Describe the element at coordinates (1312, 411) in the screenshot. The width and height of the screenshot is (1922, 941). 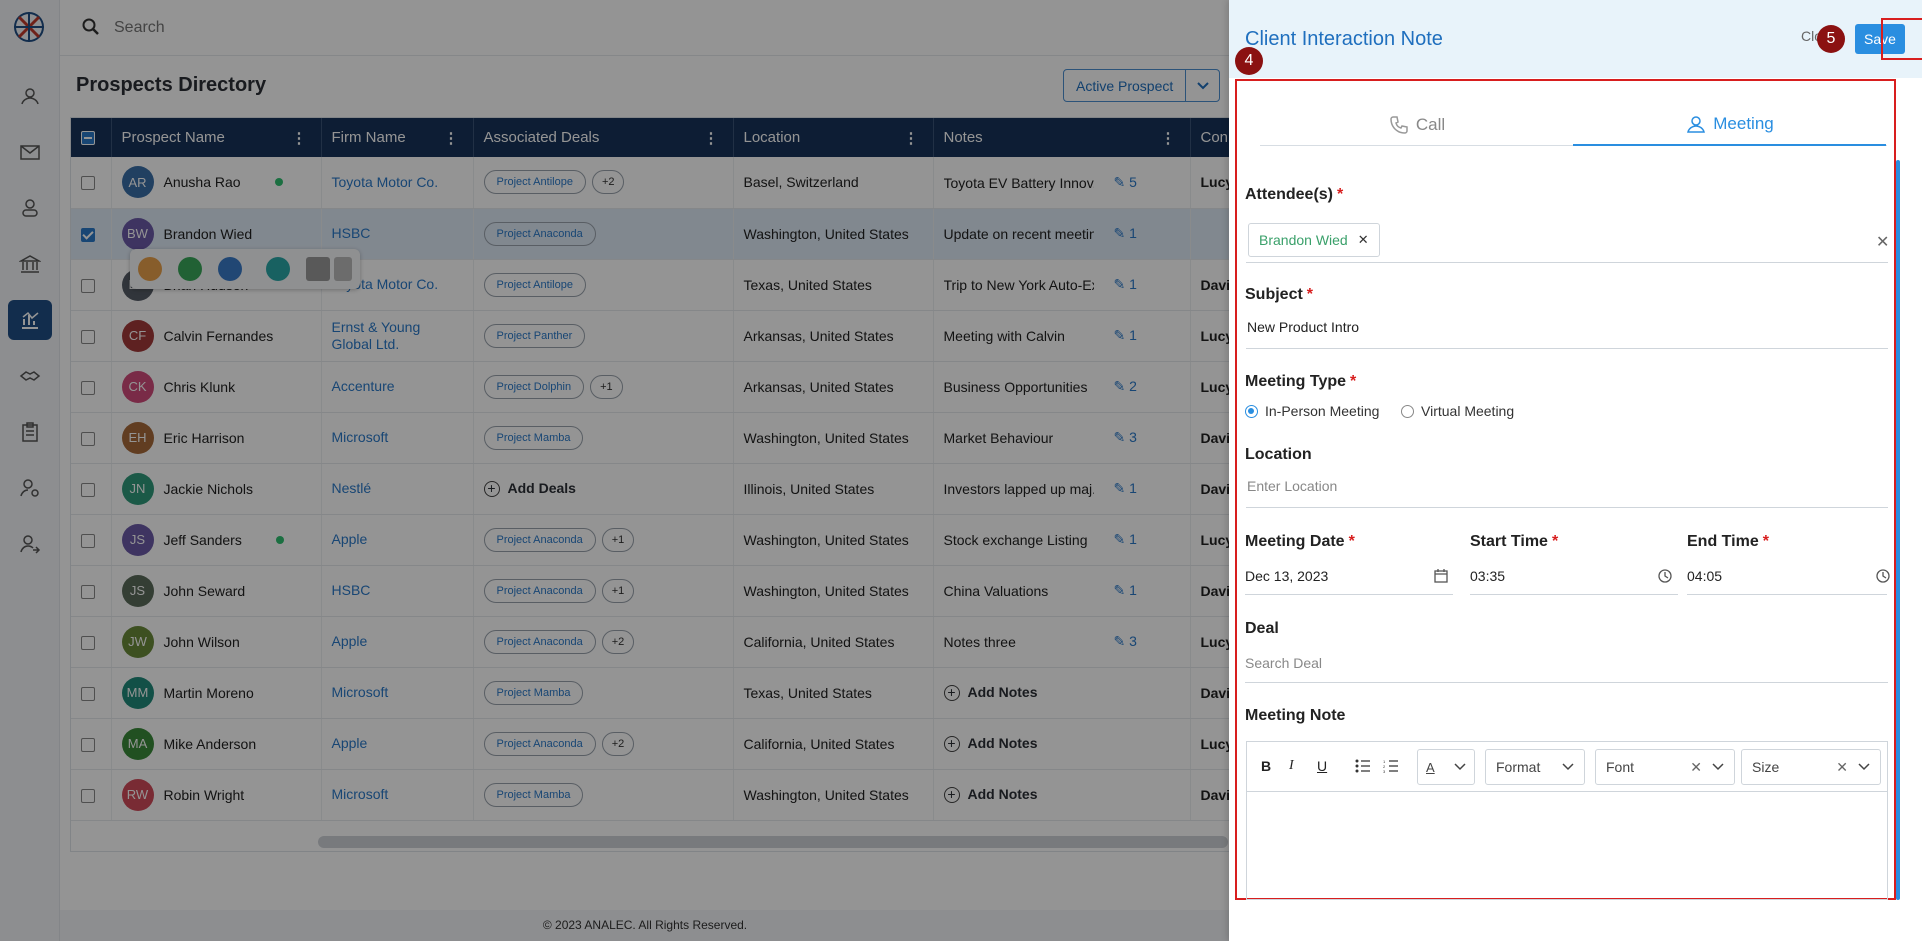
I see `radio-in-person: In-Person Meeting` at that location.